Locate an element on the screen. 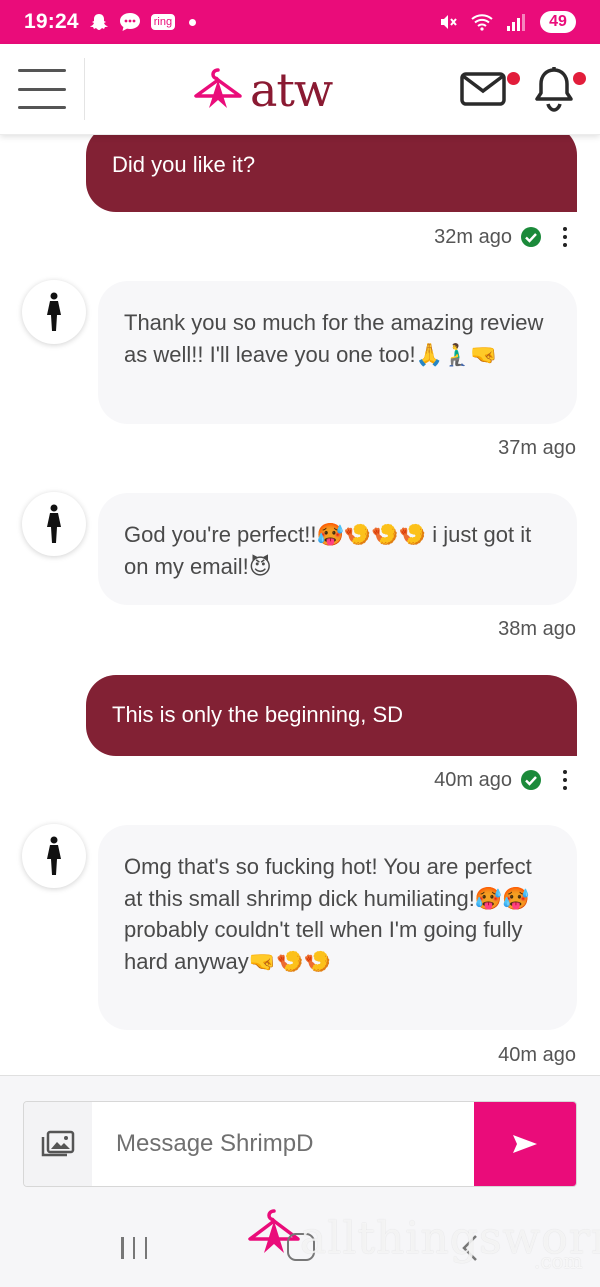 The height and width of the screenshot is (1287, 600). hamburger-menu-icon is located at coordinates (42, 89).